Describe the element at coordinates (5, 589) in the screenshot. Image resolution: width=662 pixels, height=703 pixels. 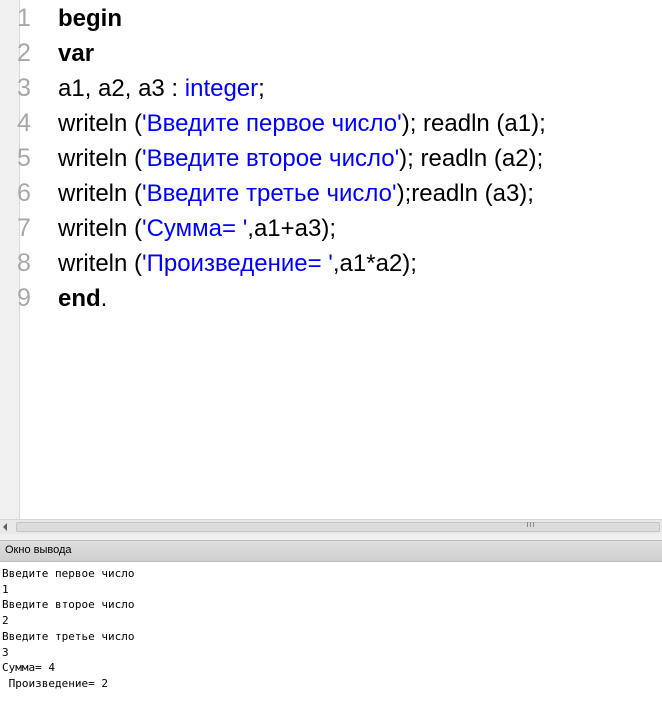
I see `output-line: 1` at that location.